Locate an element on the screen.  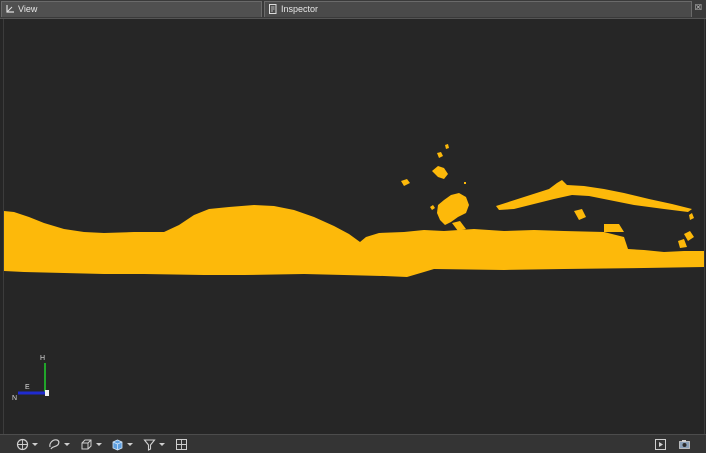
bounding-box-icon is located at coordinates (86, 444).